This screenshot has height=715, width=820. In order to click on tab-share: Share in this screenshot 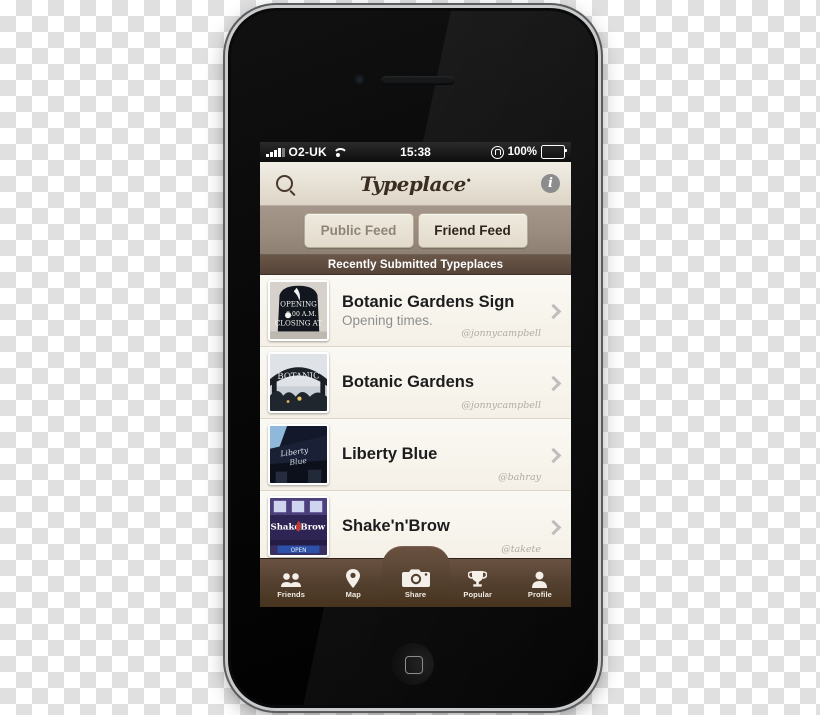, I will do `click(415, 576)`.